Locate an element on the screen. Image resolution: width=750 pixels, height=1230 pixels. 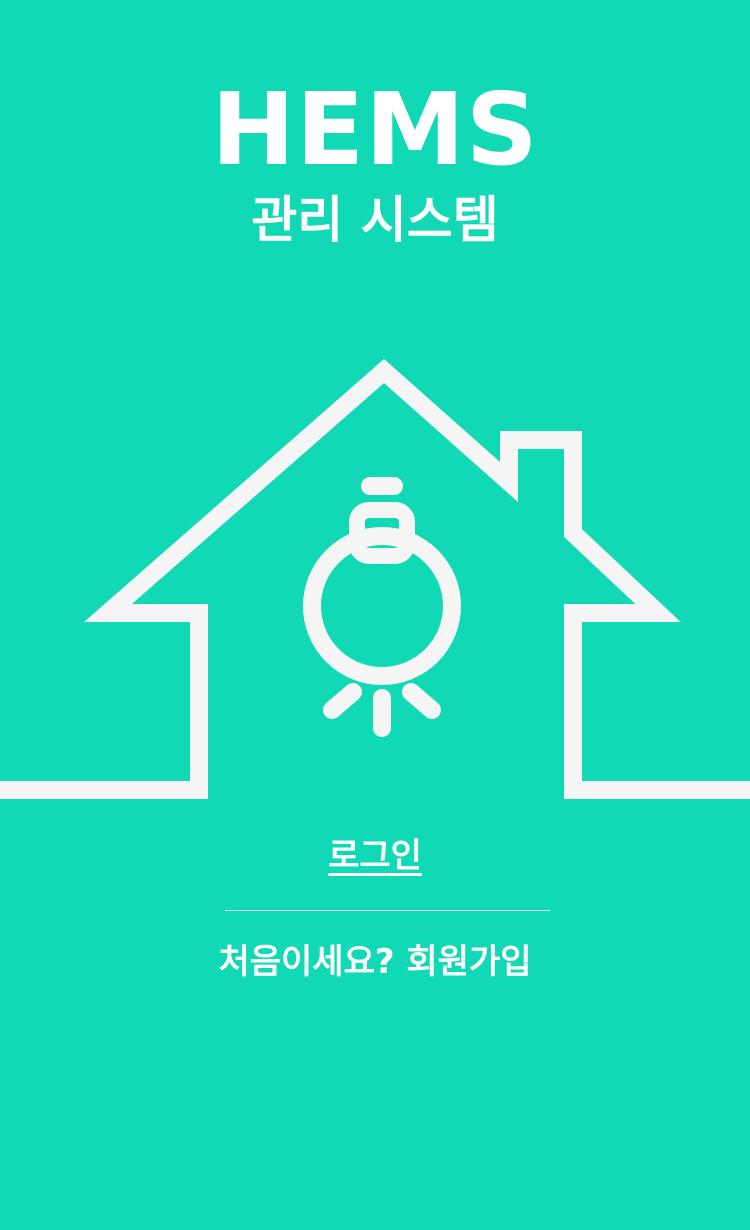
signup-link: 처음이세요? 회원가입 is located at coordinates (375, 962).